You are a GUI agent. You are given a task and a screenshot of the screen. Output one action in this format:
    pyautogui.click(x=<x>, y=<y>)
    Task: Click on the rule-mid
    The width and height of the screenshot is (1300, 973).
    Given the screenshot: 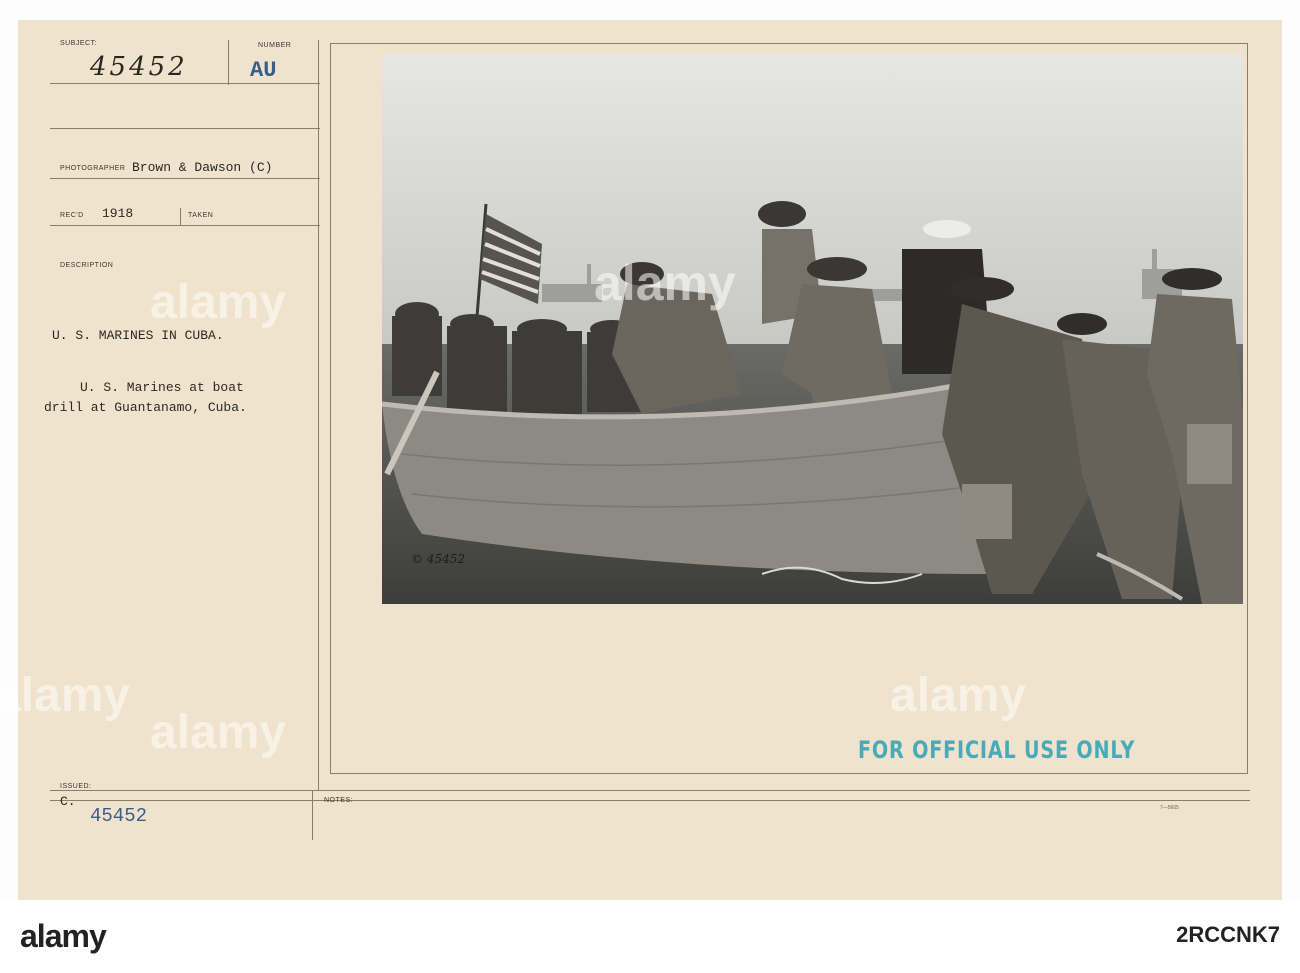 What is the action you would take?
    pyautogui.click(x=185, y=128)
    